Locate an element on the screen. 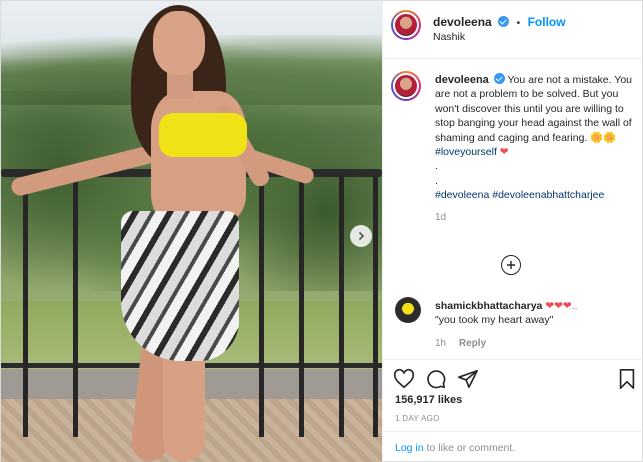 This screenshot has height=462, width=643. follow-button: Follow is located at coordinates (547, 22).